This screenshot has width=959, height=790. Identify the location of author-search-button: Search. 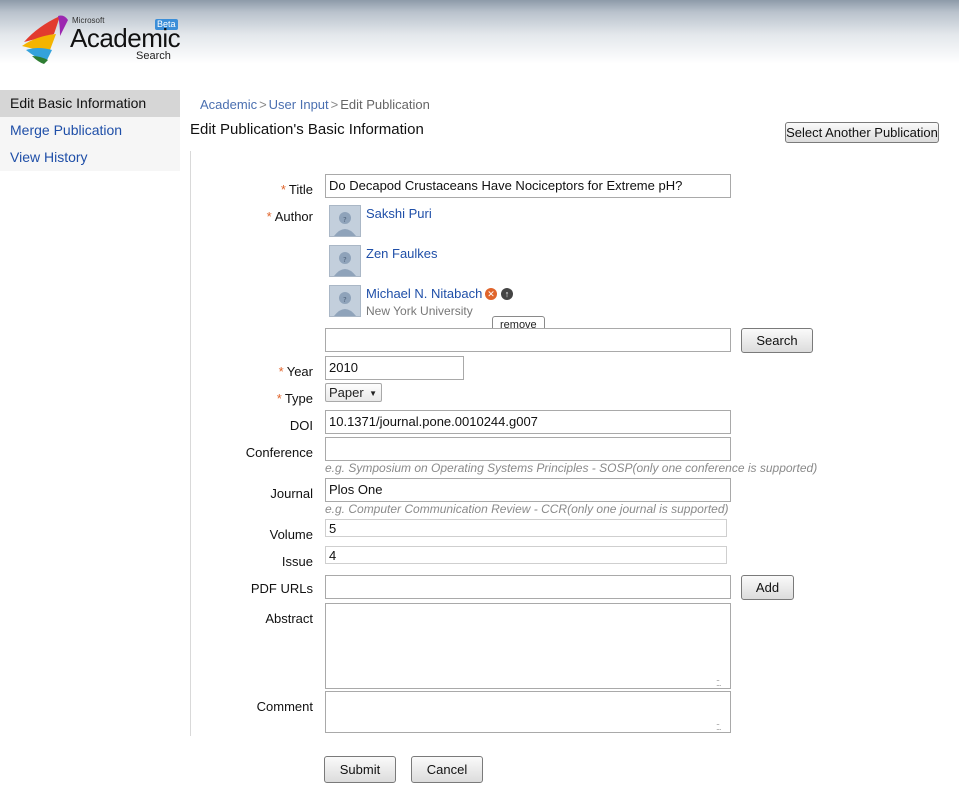
(777, 340).